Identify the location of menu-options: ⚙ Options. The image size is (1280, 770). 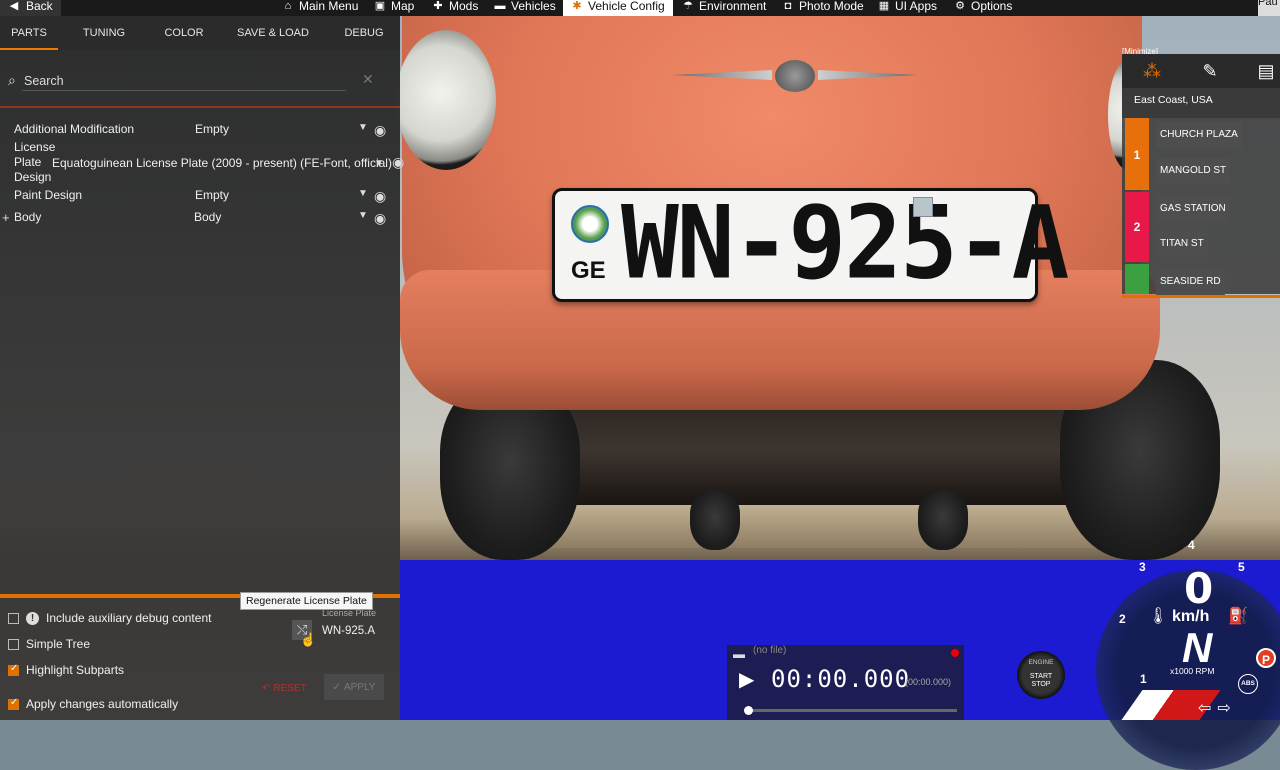
(983, 8).